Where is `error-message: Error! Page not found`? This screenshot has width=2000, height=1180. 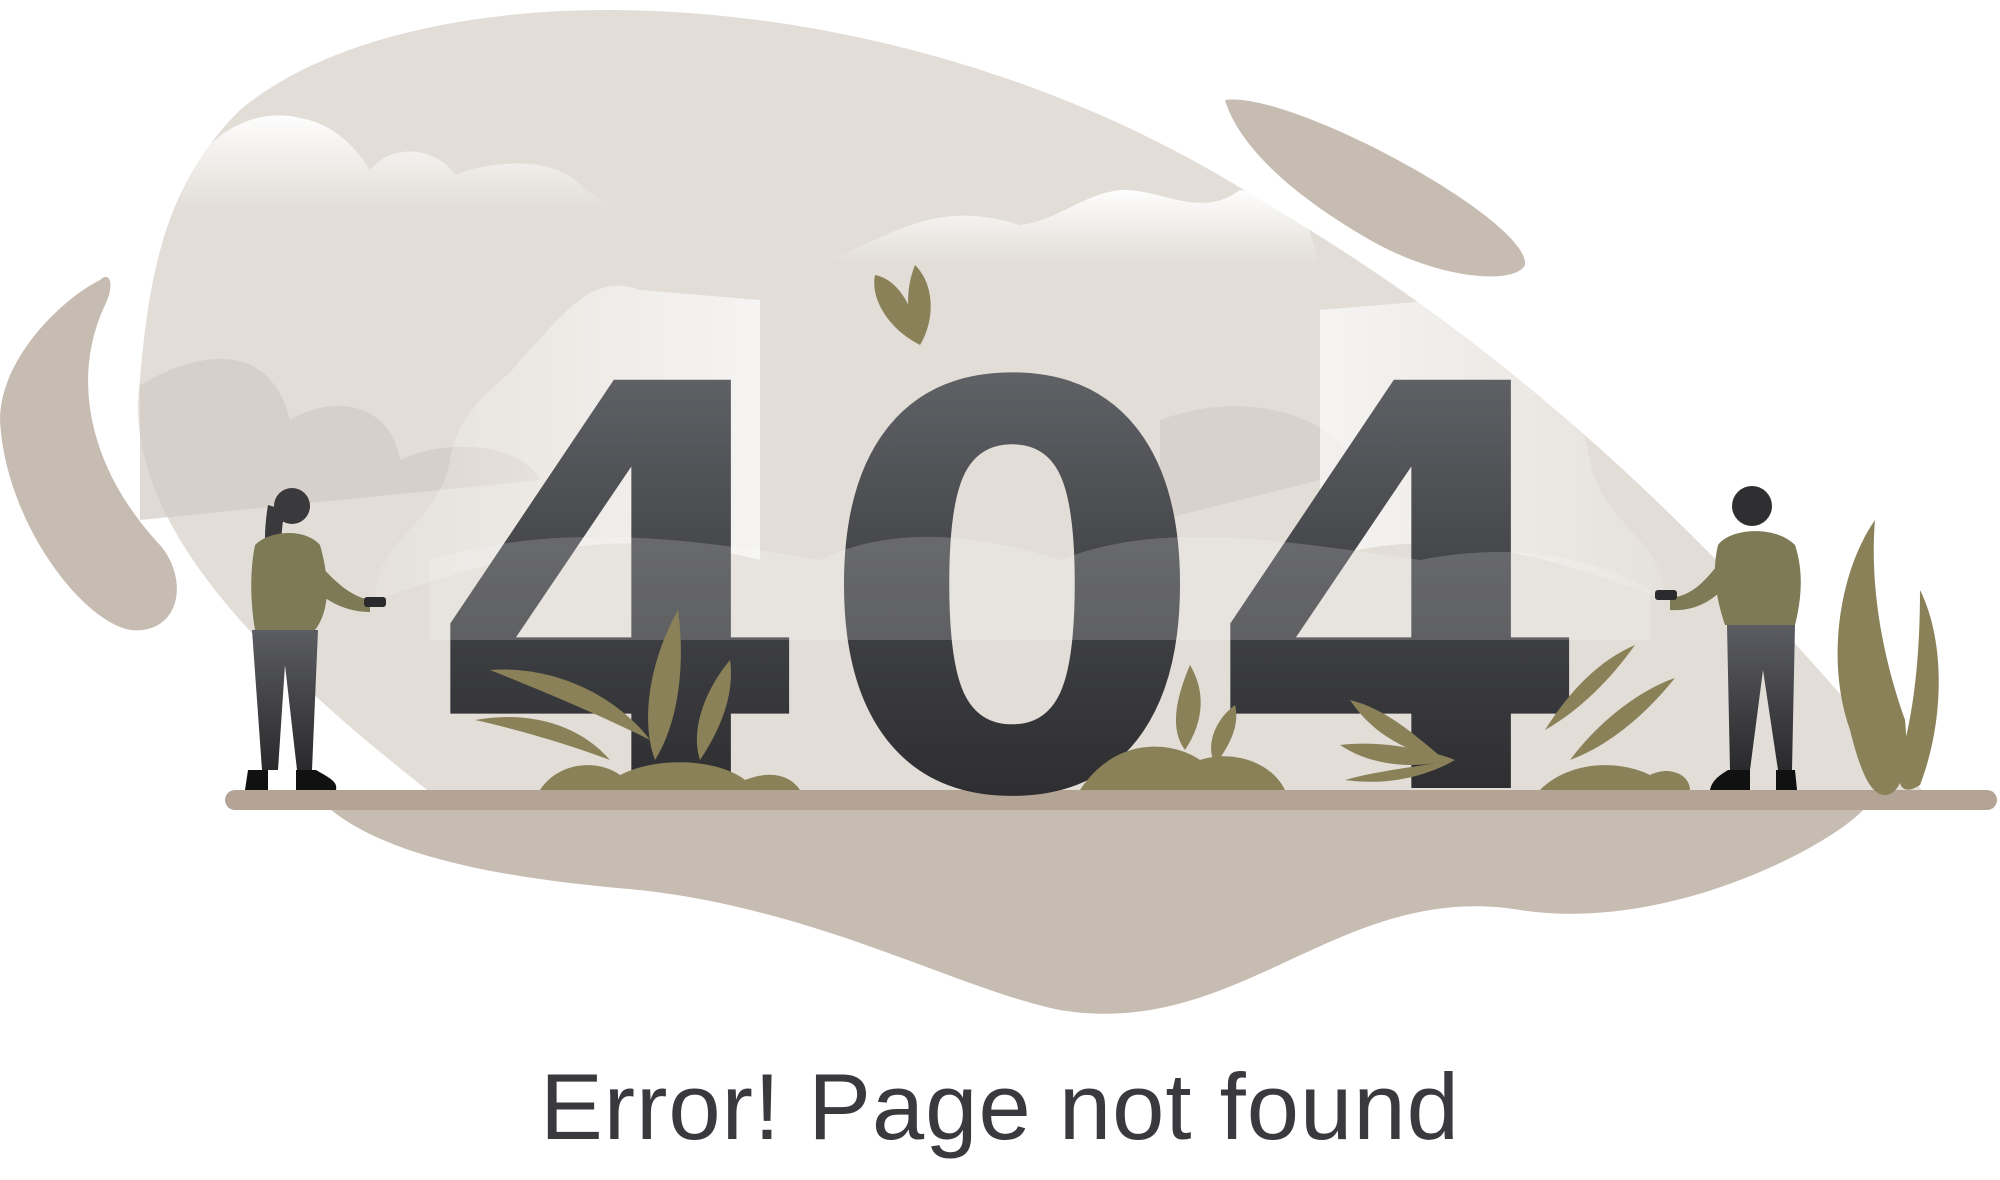
error-message: Error! Page not found is located at coordinates (1000, 1106).